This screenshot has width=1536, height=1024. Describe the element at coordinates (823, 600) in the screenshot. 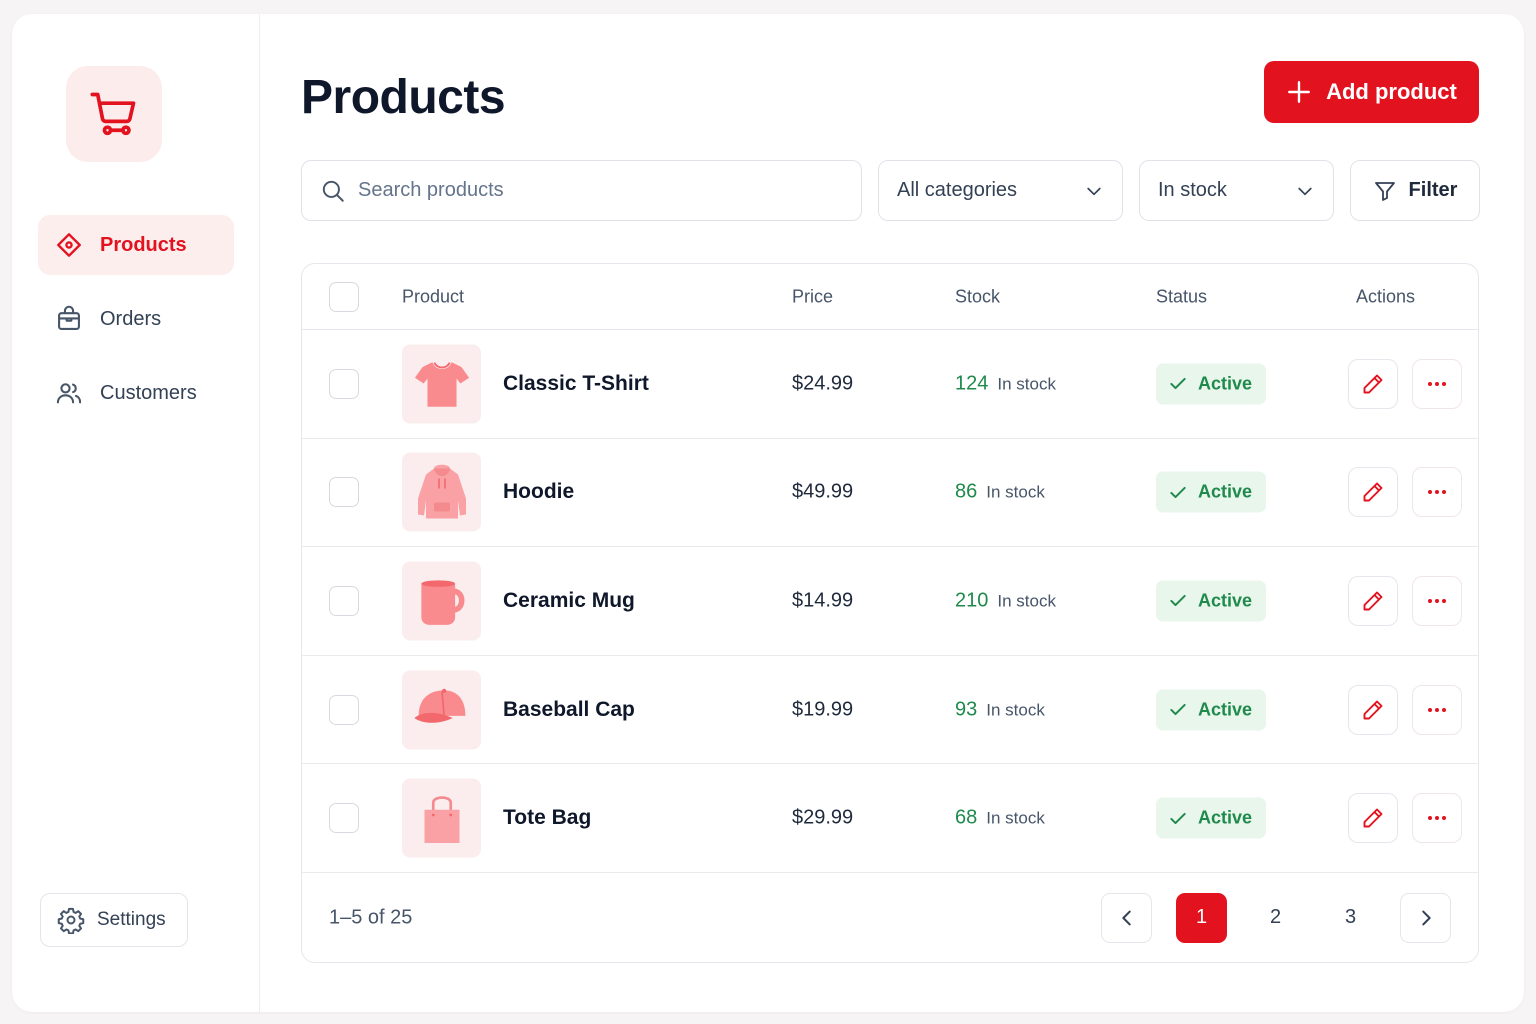

I see `product-price: $14.99` at that location.